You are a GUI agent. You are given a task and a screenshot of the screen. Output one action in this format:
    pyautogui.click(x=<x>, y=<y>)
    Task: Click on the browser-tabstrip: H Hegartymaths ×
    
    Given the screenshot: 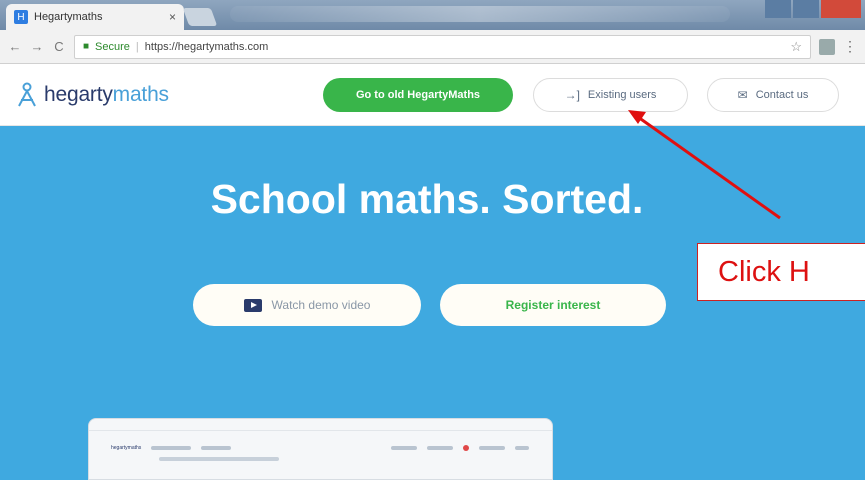 What is the action you would take?
    pyautogui.click(x=432, y=15)
    